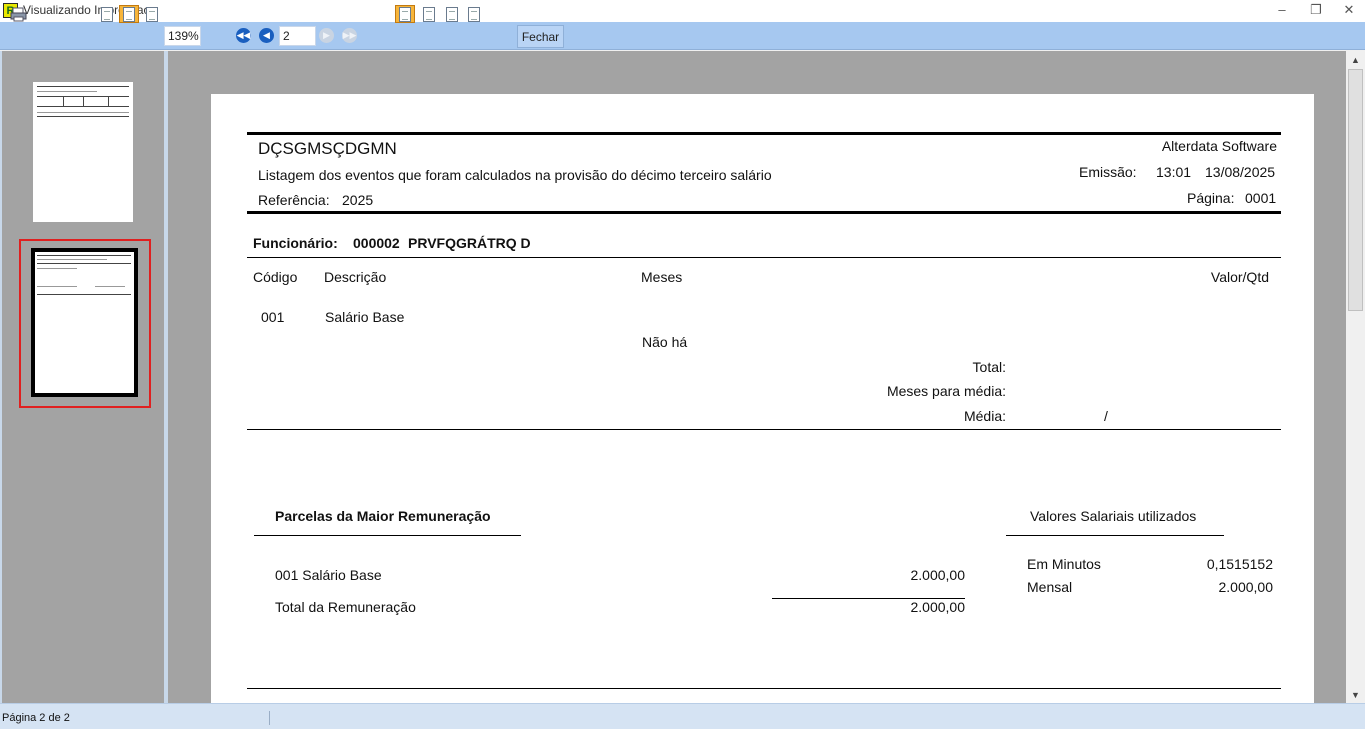 This screenshot has width=1365, height=729. I want to click on emission-date: 13/08/2025, so click(1240, 172).